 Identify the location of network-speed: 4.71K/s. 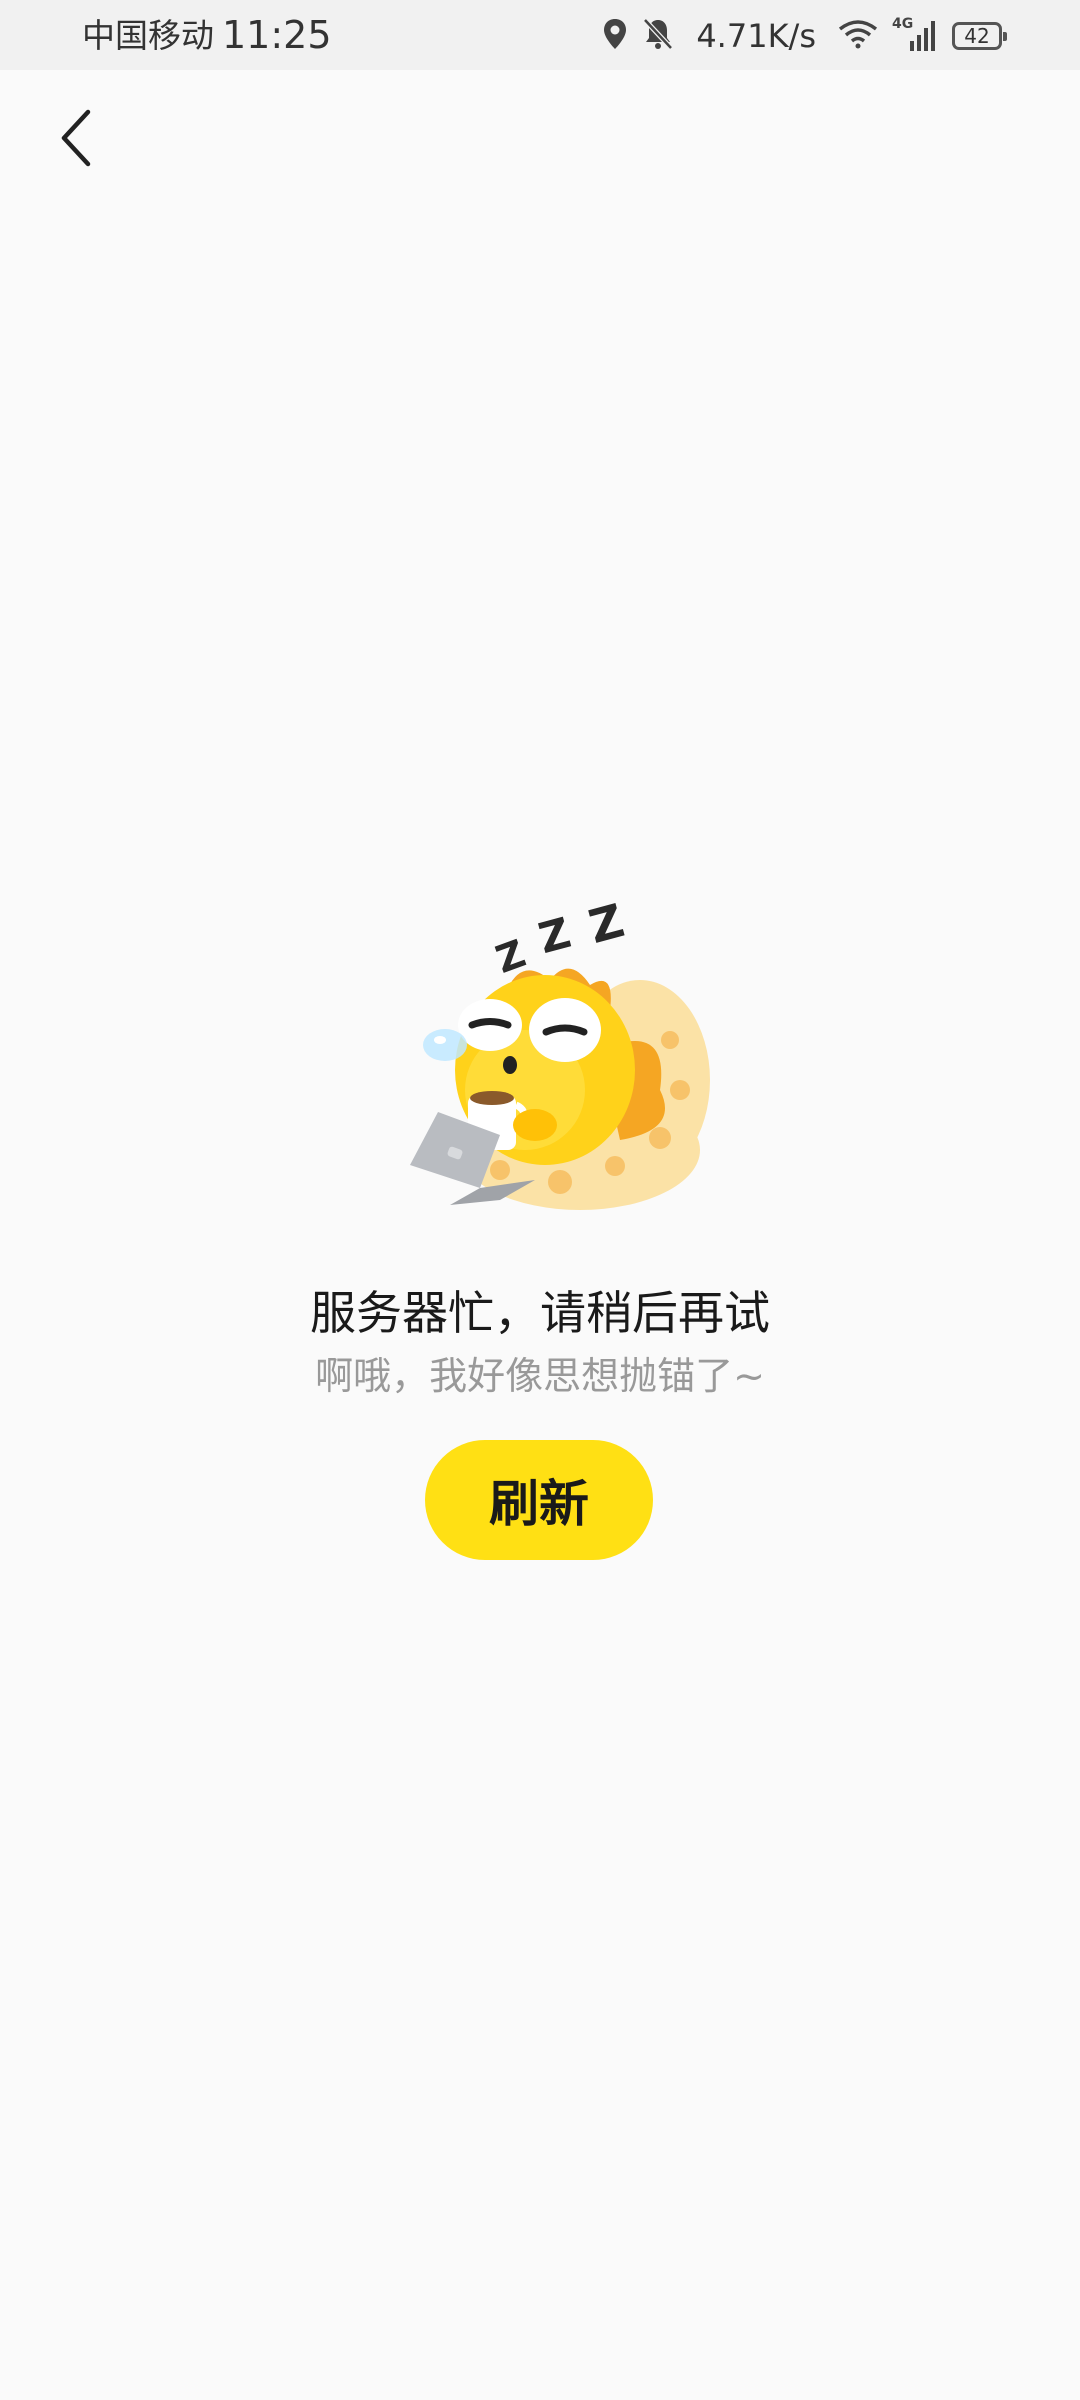
(756, 36).